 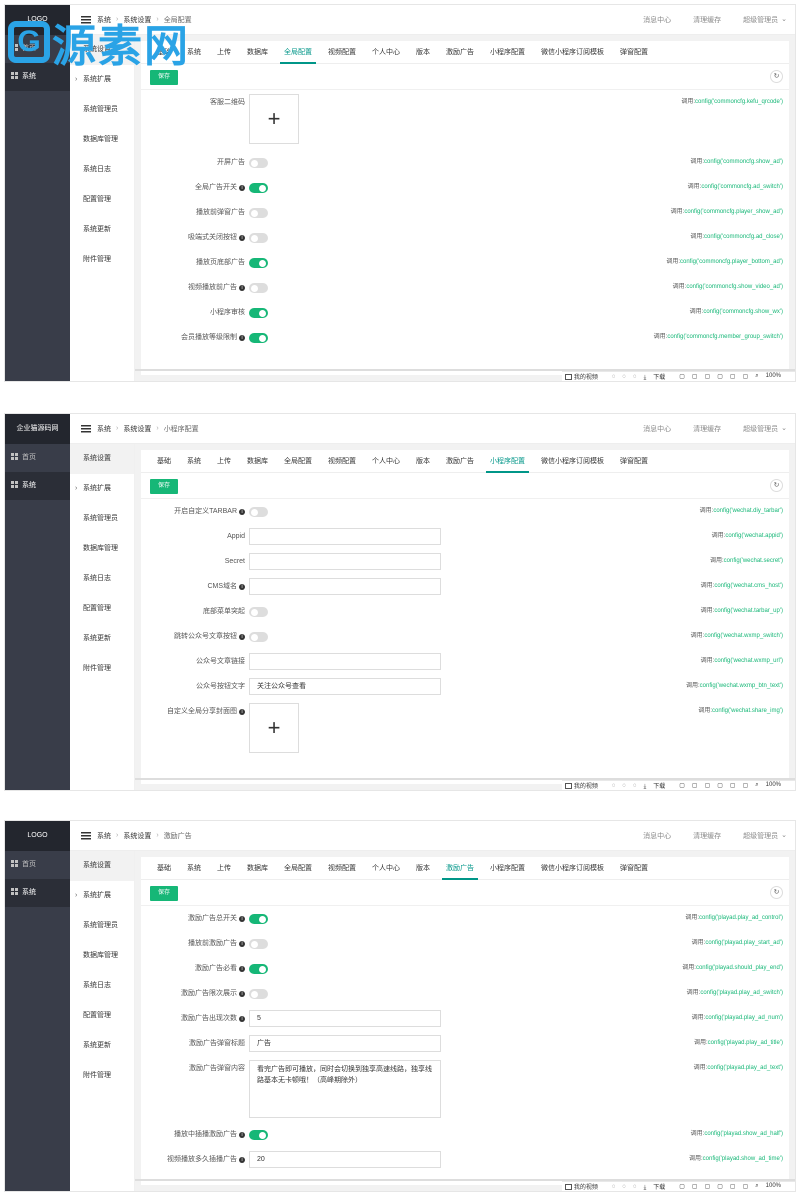 I want to click on text-input: 5, so click(x=345, y=1018).